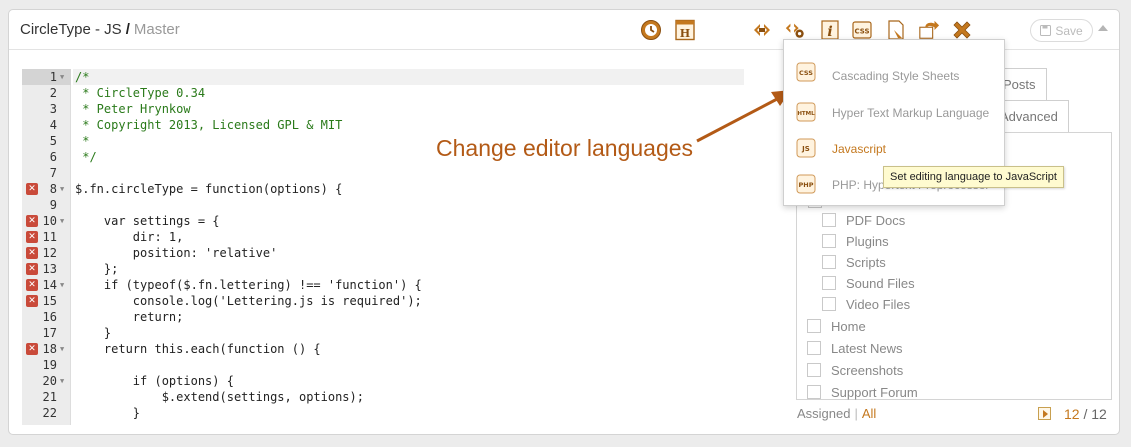 This screenshot has height=447, width=1131. I want to click on tree-item-home: Home, so click(836, 326).